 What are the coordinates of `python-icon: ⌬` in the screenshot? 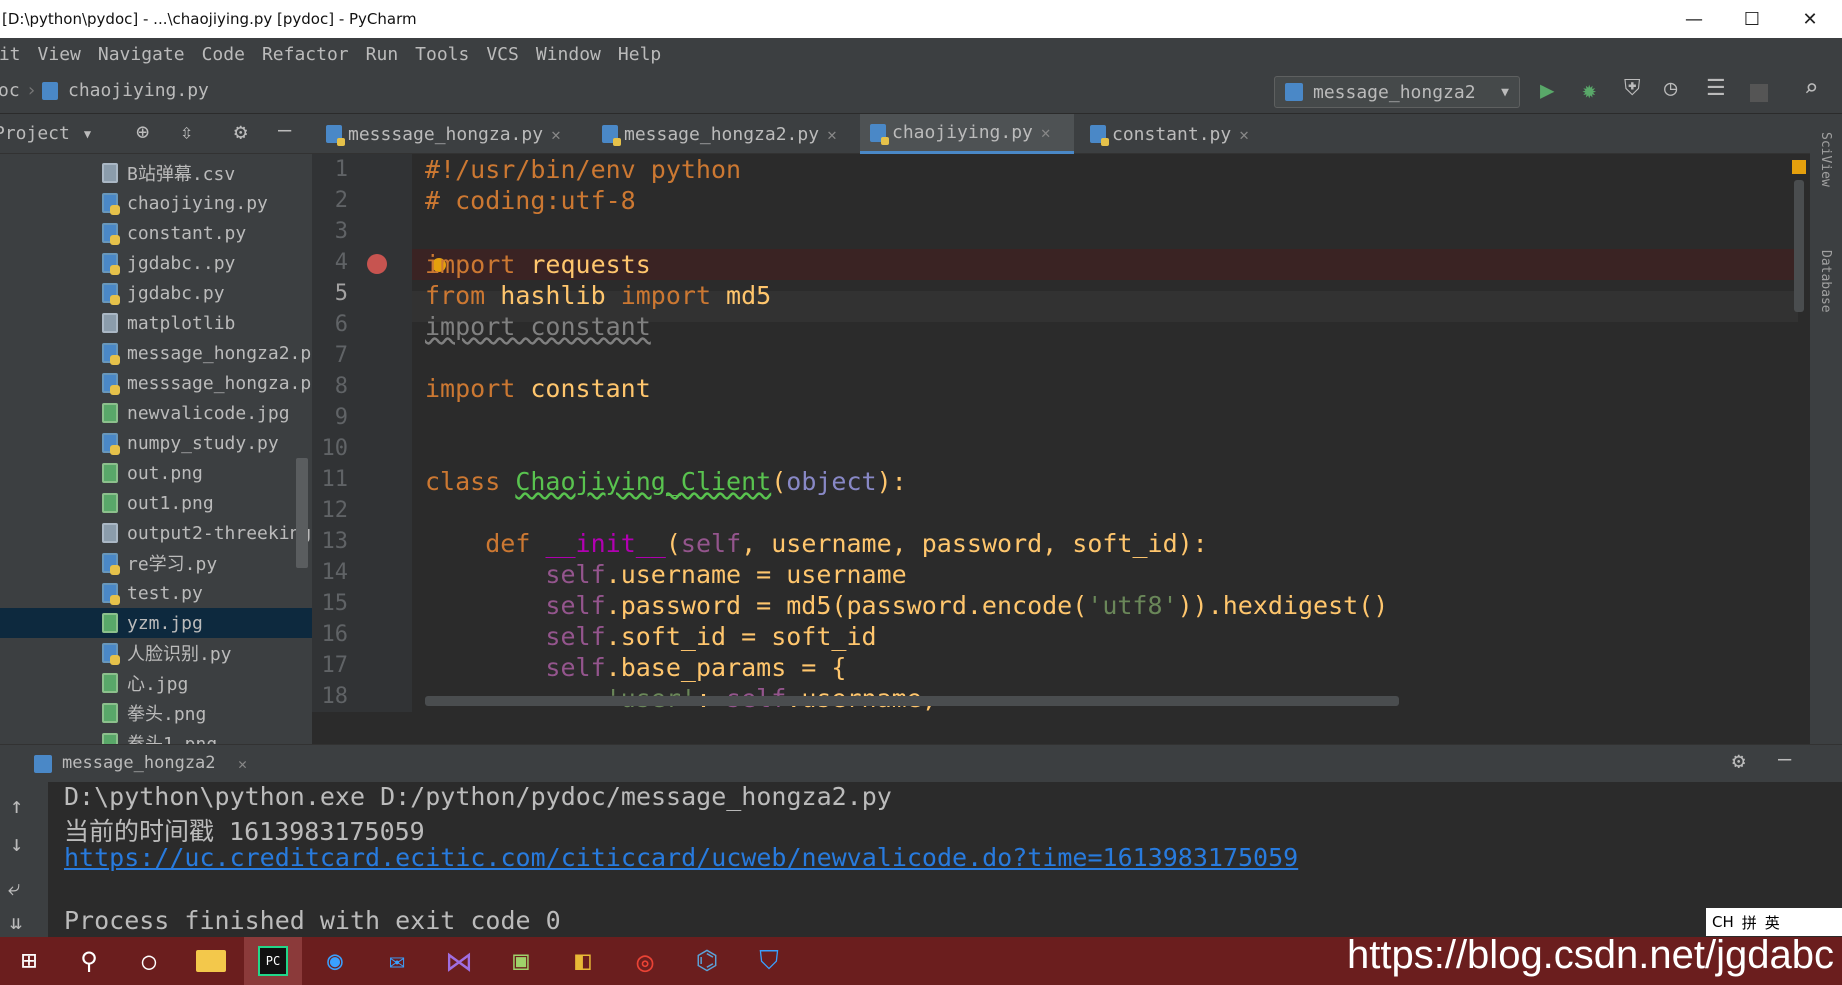 It's located at (707, 961).